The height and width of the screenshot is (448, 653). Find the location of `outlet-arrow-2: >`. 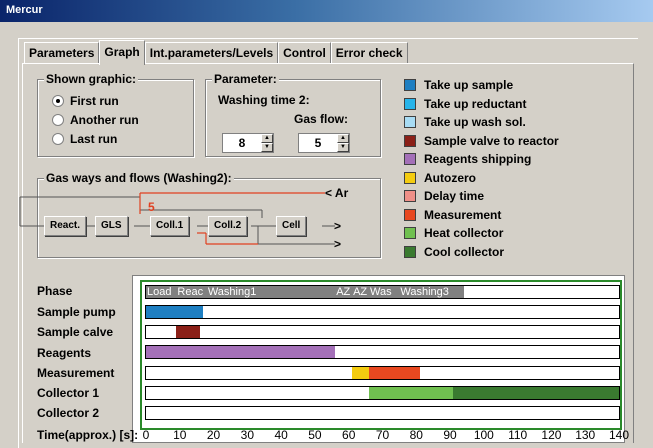

outlet-arrow-2: > is located at coordinates (338, 244).